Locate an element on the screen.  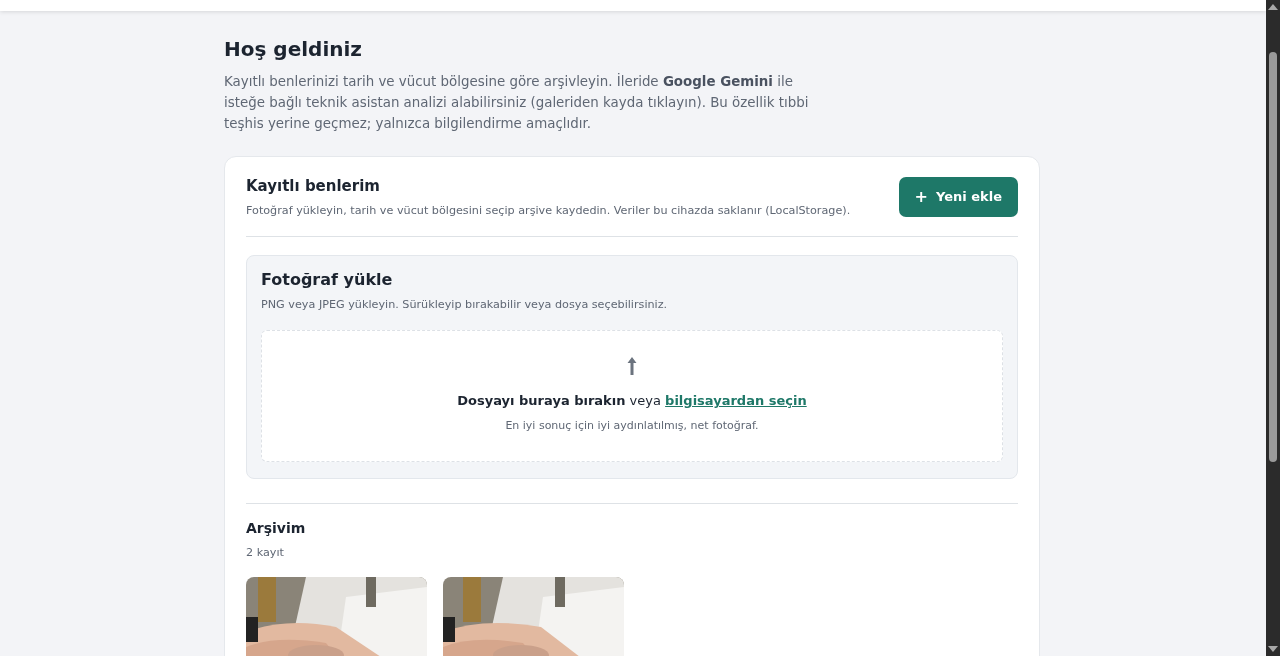
drop-zone: Dosyayı buraya bırakın veya bilgisayardan seçin En iyi sonuç için iyi aydınlatılmış, net fotoğraf. is located at coordinates (632, 395).